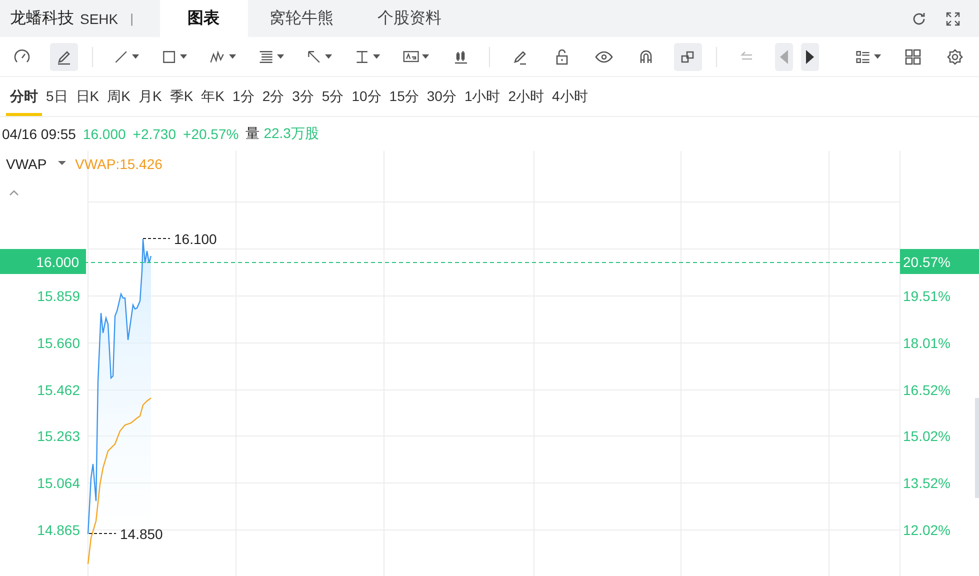  Describe the element at coordinates (919, 18) in the screenshot. I see `refresh-icon` at that location.